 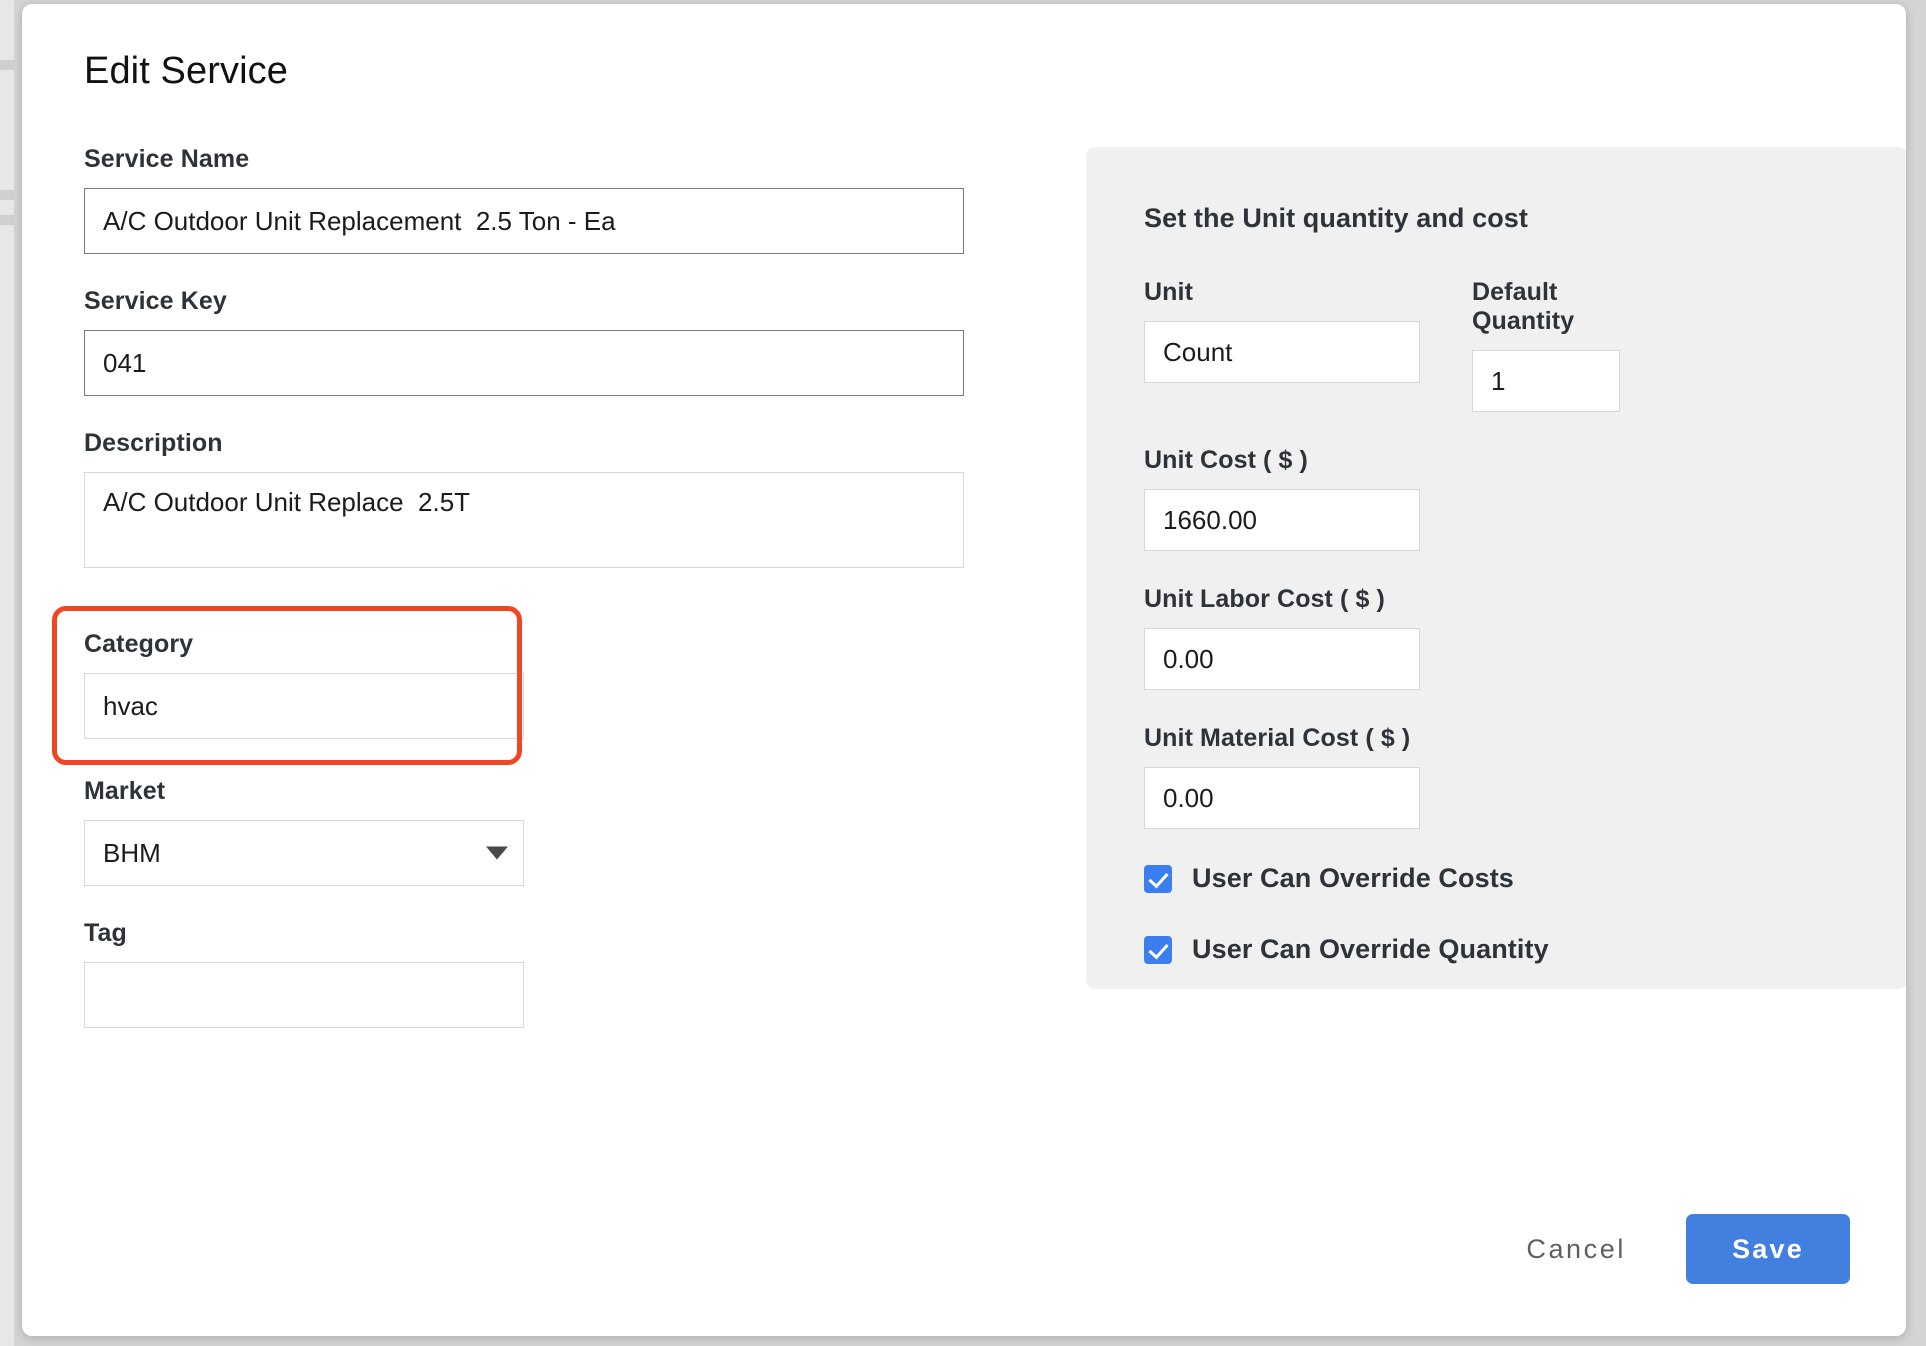 I want to click on tag-label: Tag, so click(x=105, y=933).